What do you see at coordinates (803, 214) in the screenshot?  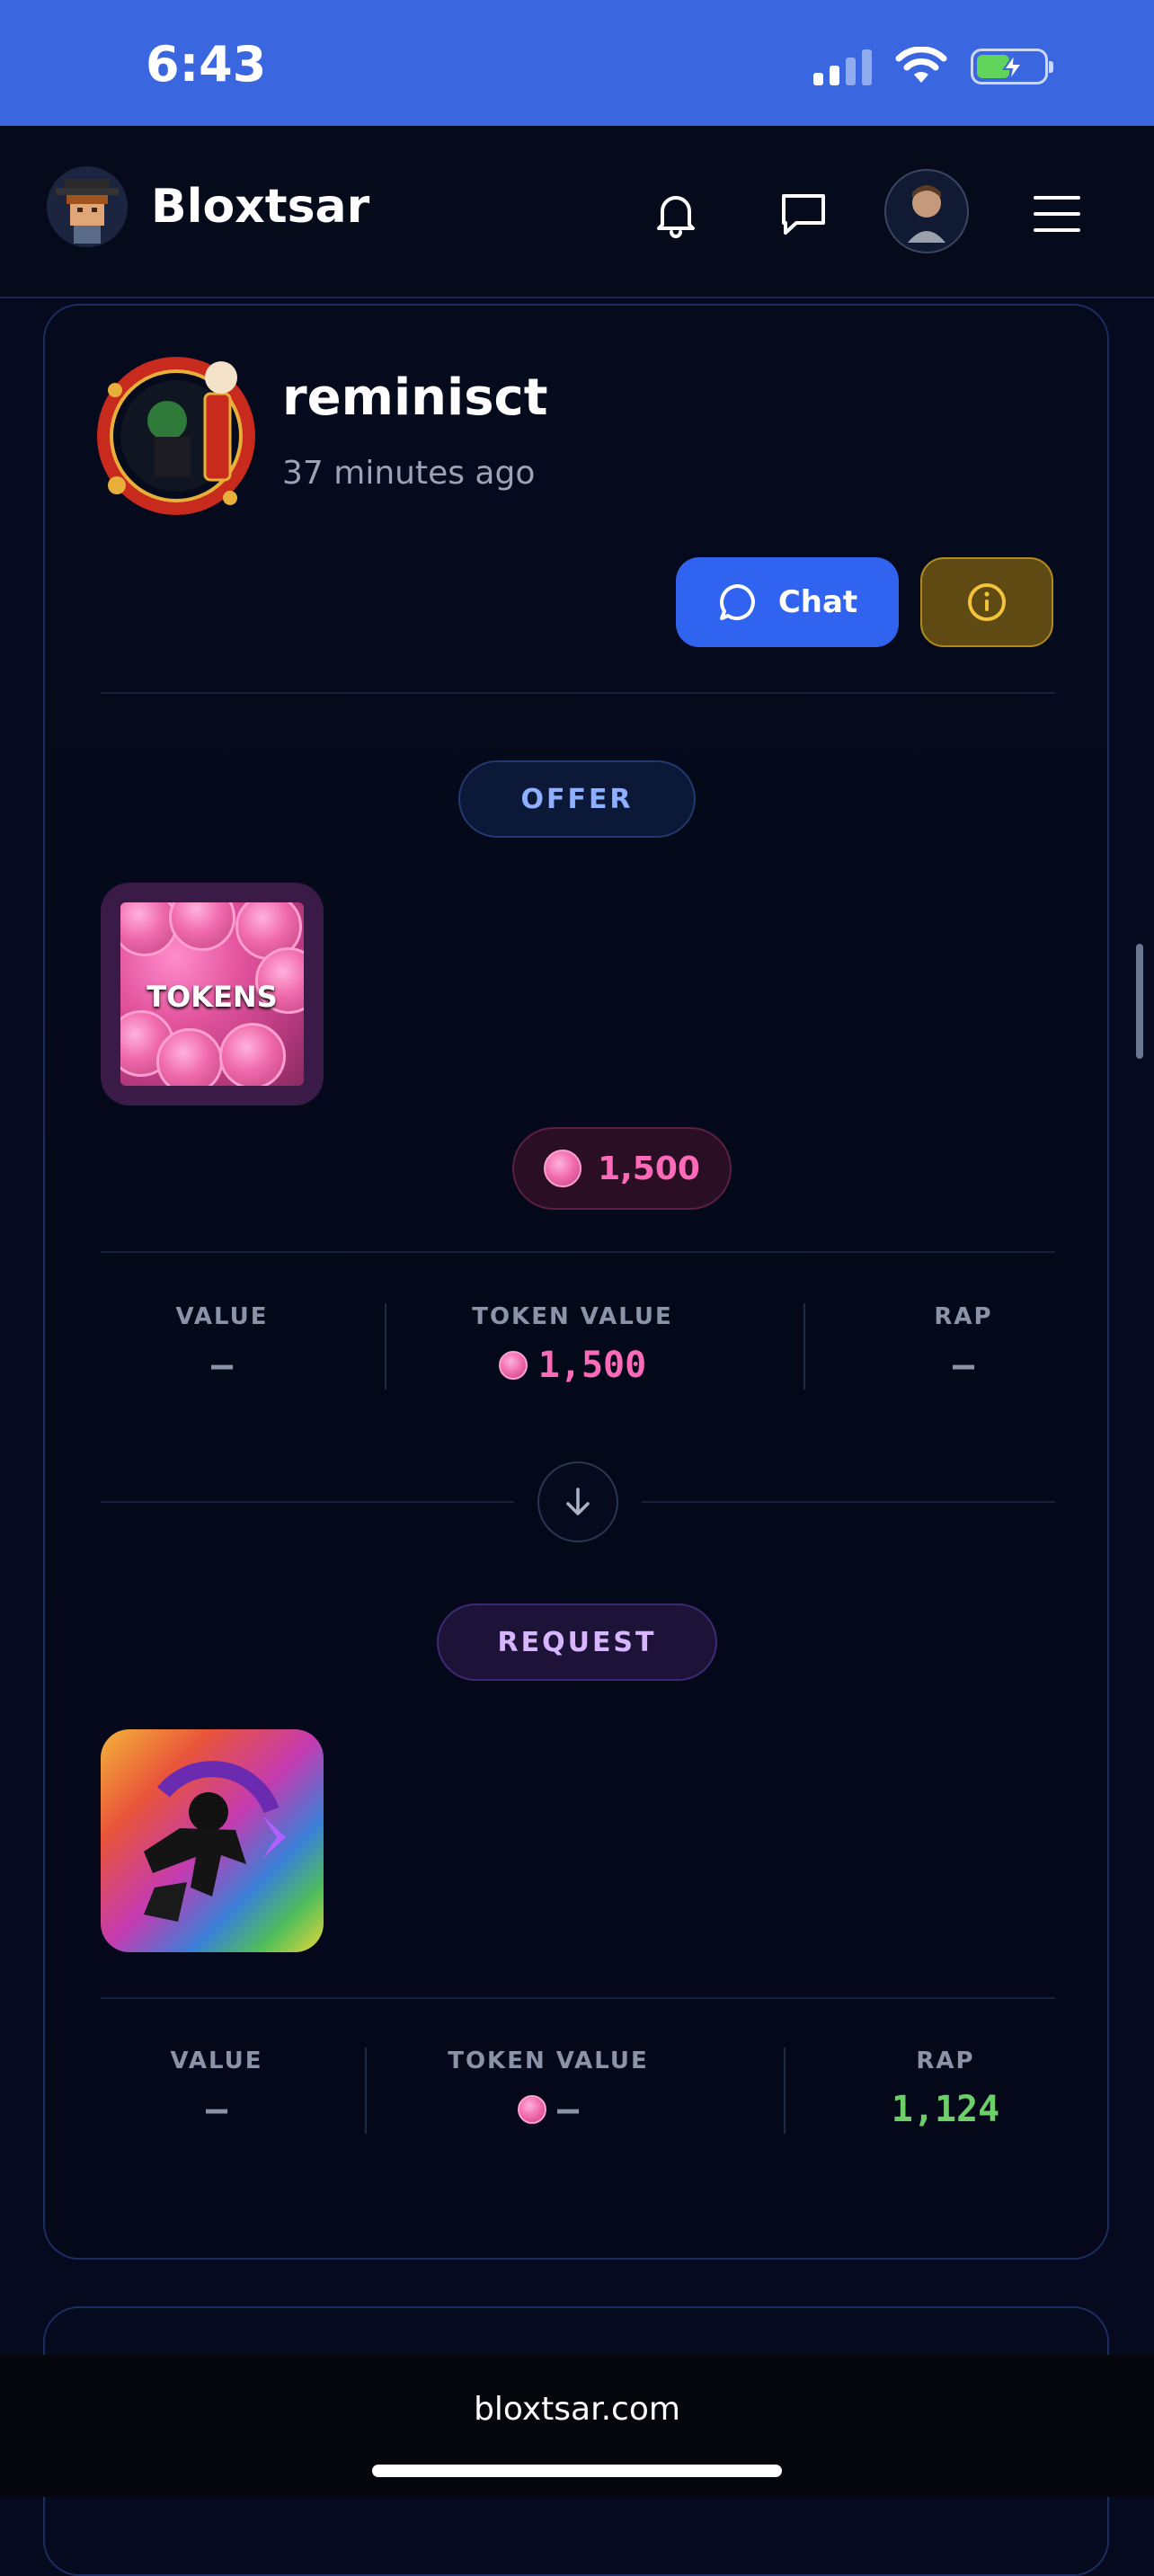 I see `messages-icon` at bounding box center [803, 214].